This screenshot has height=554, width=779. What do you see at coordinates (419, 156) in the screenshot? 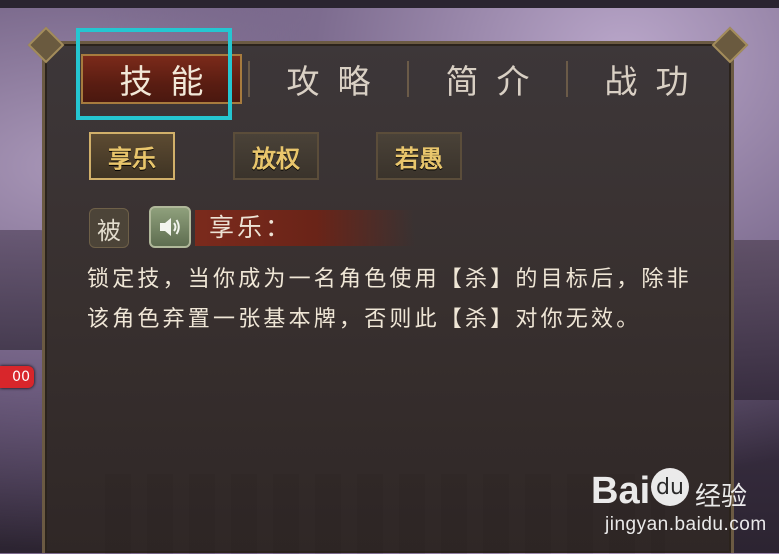
I see `skill-button-ruoyu: 若愚` at bounding box center [419, 156].